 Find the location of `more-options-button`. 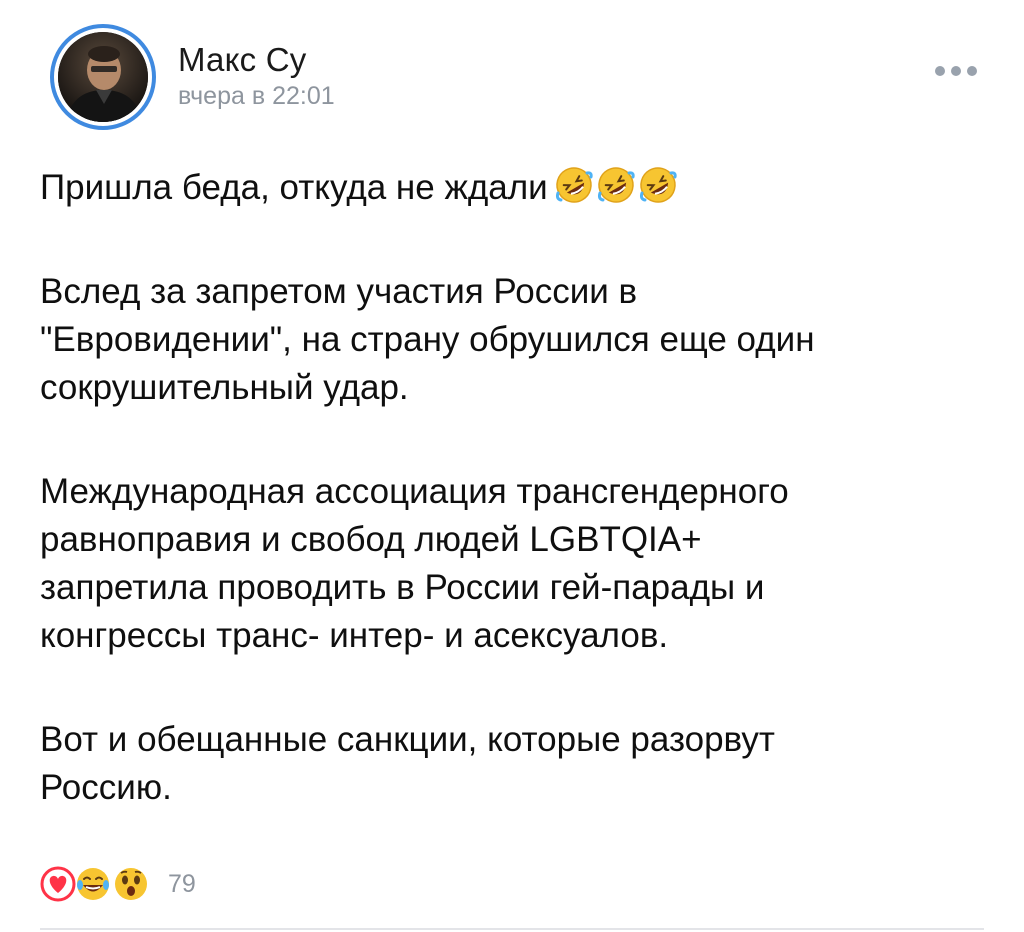

more-options-button is located at coordinates (956, 71).